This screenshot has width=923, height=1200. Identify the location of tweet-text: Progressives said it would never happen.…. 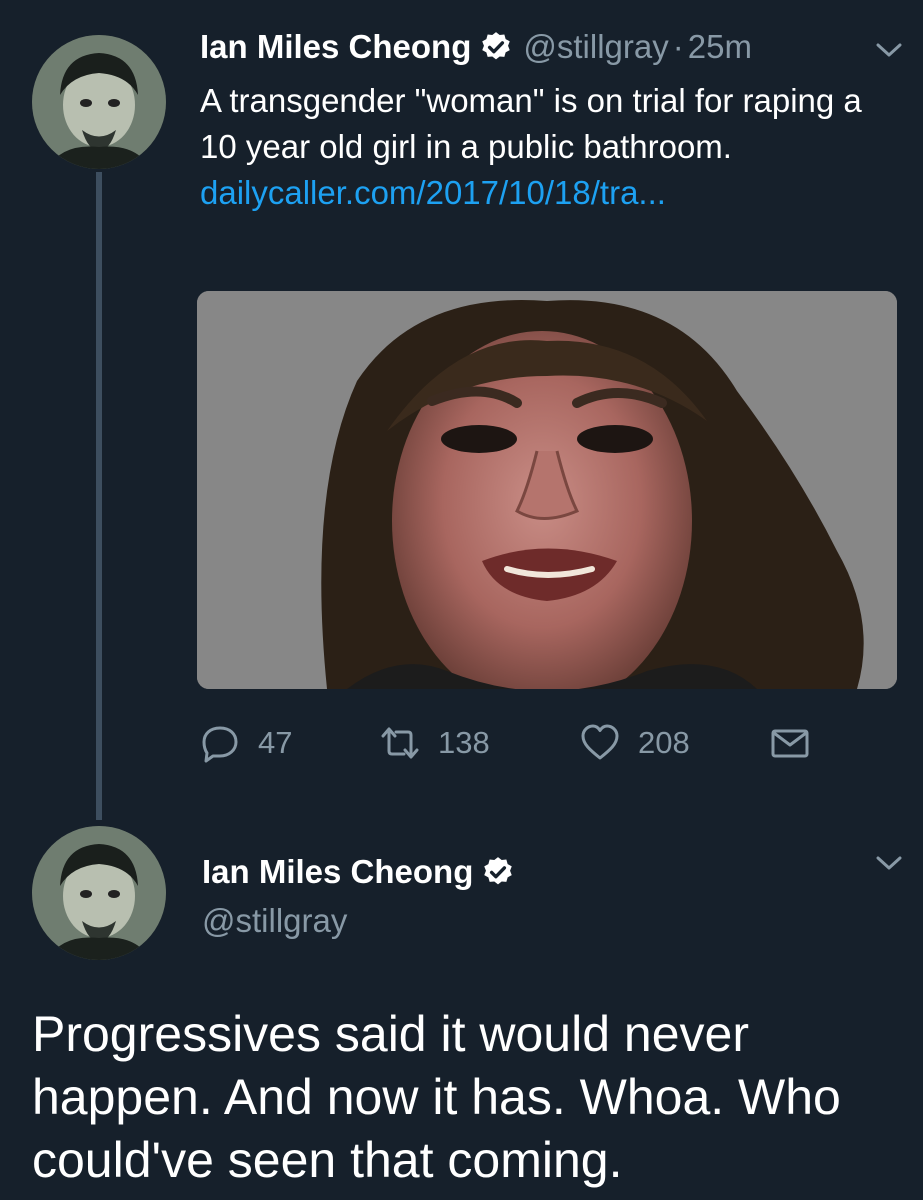
(436, 1097).